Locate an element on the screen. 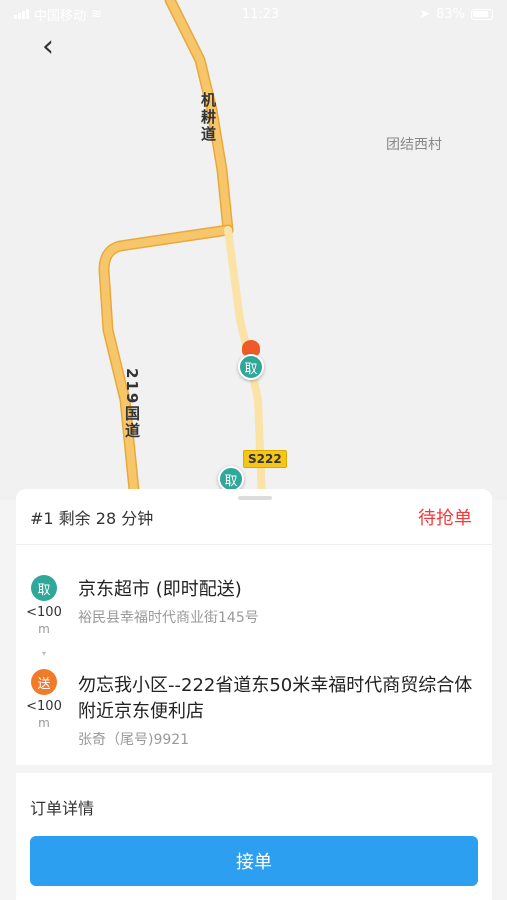 The width and height of the screenshot is (507, 900). battery-icon is located at coordinates (481, 14).